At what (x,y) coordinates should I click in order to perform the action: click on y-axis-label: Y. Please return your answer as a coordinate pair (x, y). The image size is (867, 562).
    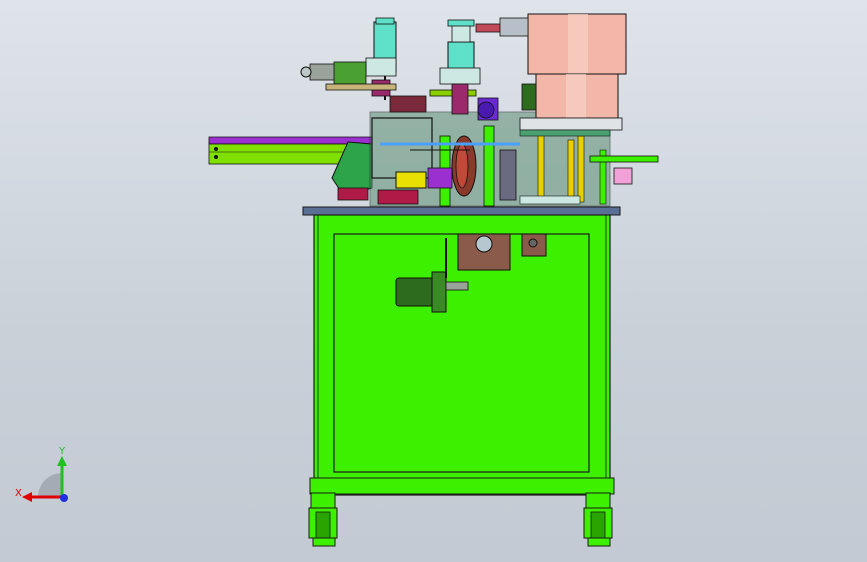
    Looking at the image, I should click on (62, 451).